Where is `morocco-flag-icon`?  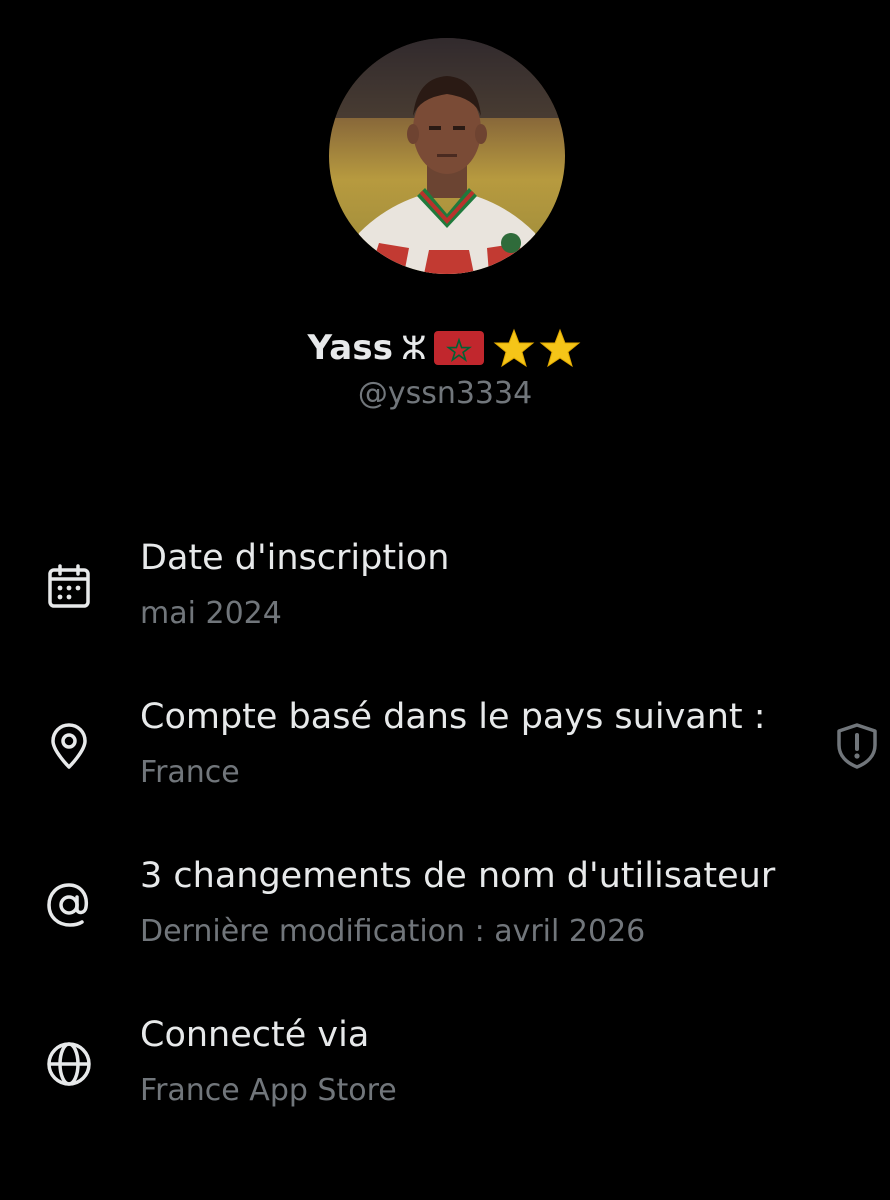 morocco-flag-icon is located at coordinates (459, 348).